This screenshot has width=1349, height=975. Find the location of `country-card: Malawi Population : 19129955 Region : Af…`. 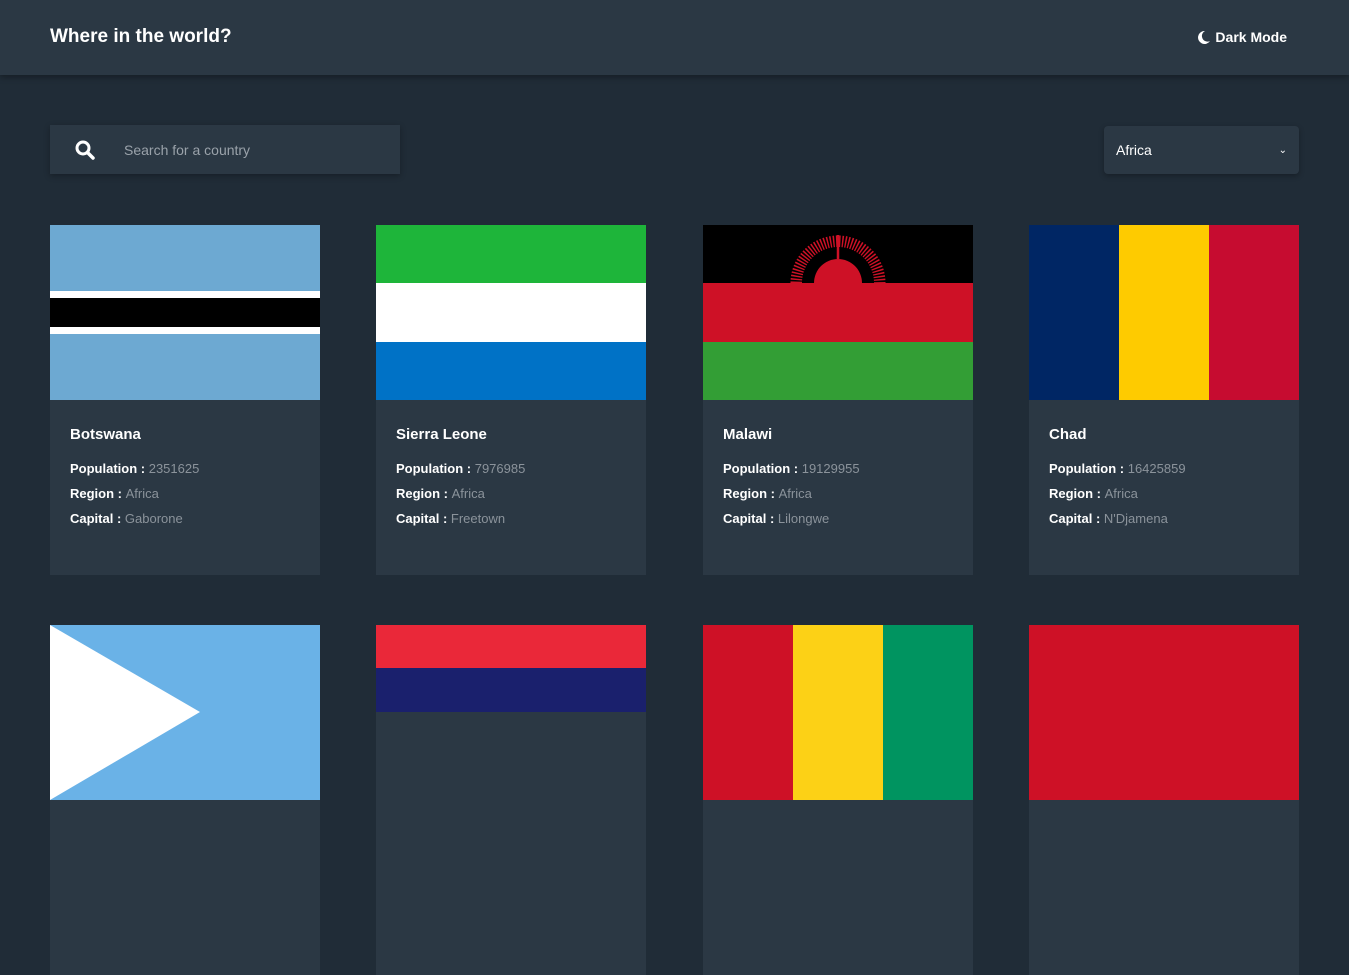

country-card: Malawi Population : 19129955 Region : Af… is located at coordinates (838, 400).